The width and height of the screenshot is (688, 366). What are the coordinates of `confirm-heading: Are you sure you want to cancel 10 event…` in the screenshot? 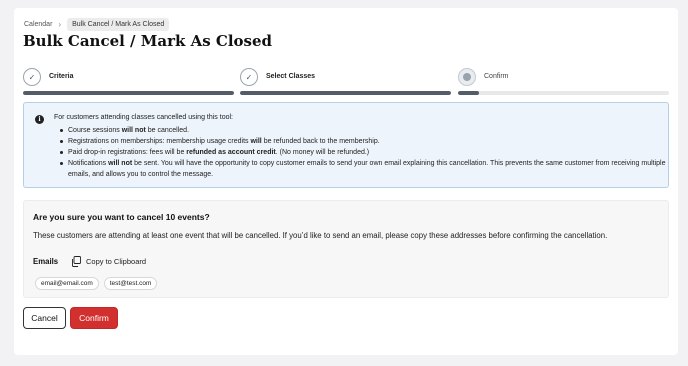 It's located at (121, 217).